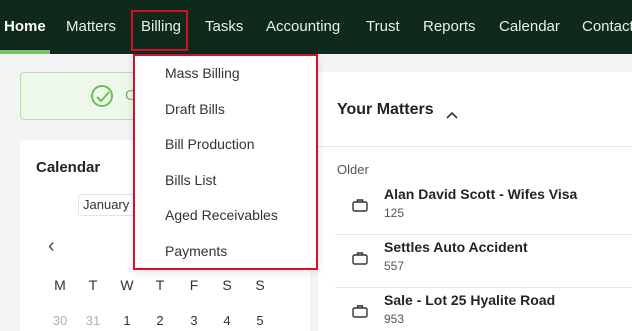  Describe the element at coordinates (202, 73) in the screenshot. I see `menu-item-mass-billing: Mass Billing` at that location.